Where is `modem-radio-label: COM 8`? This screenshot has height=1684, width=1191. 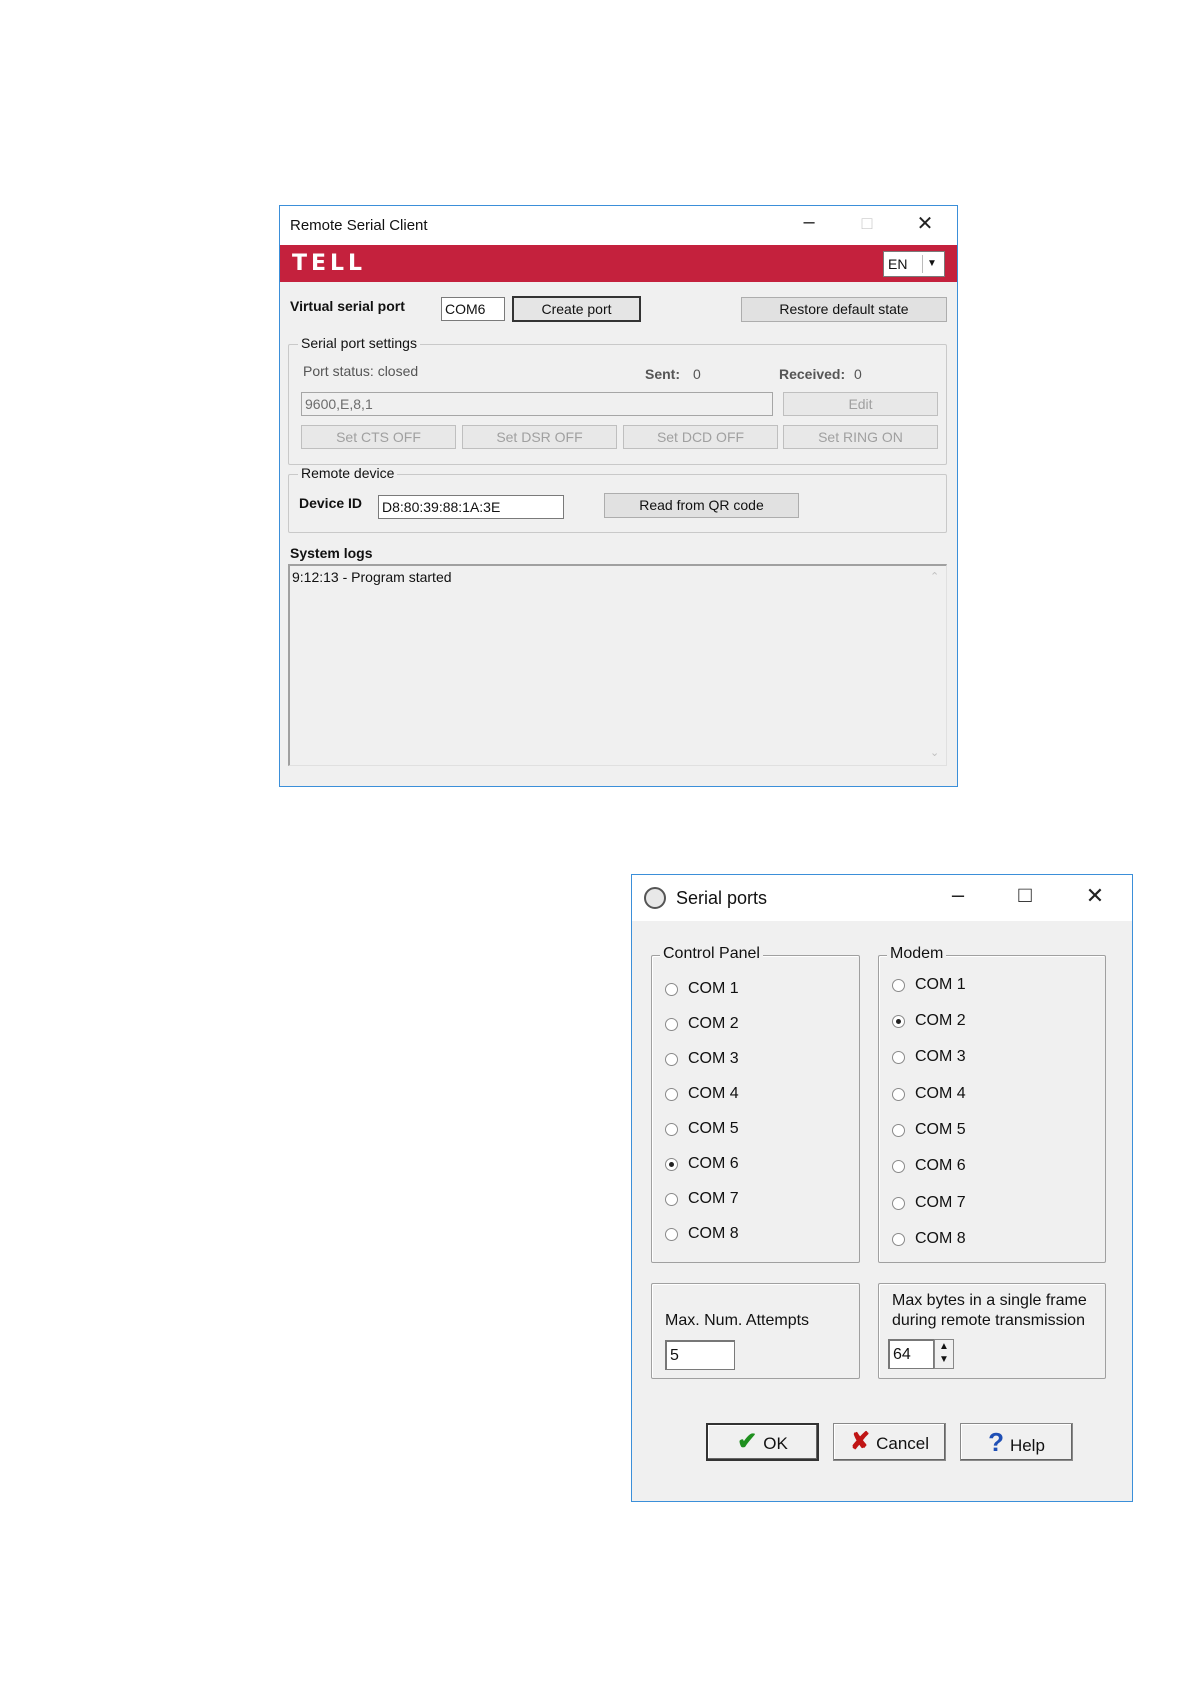
modem-radio-label: COM 8 is located at coordinates (940, 1238).